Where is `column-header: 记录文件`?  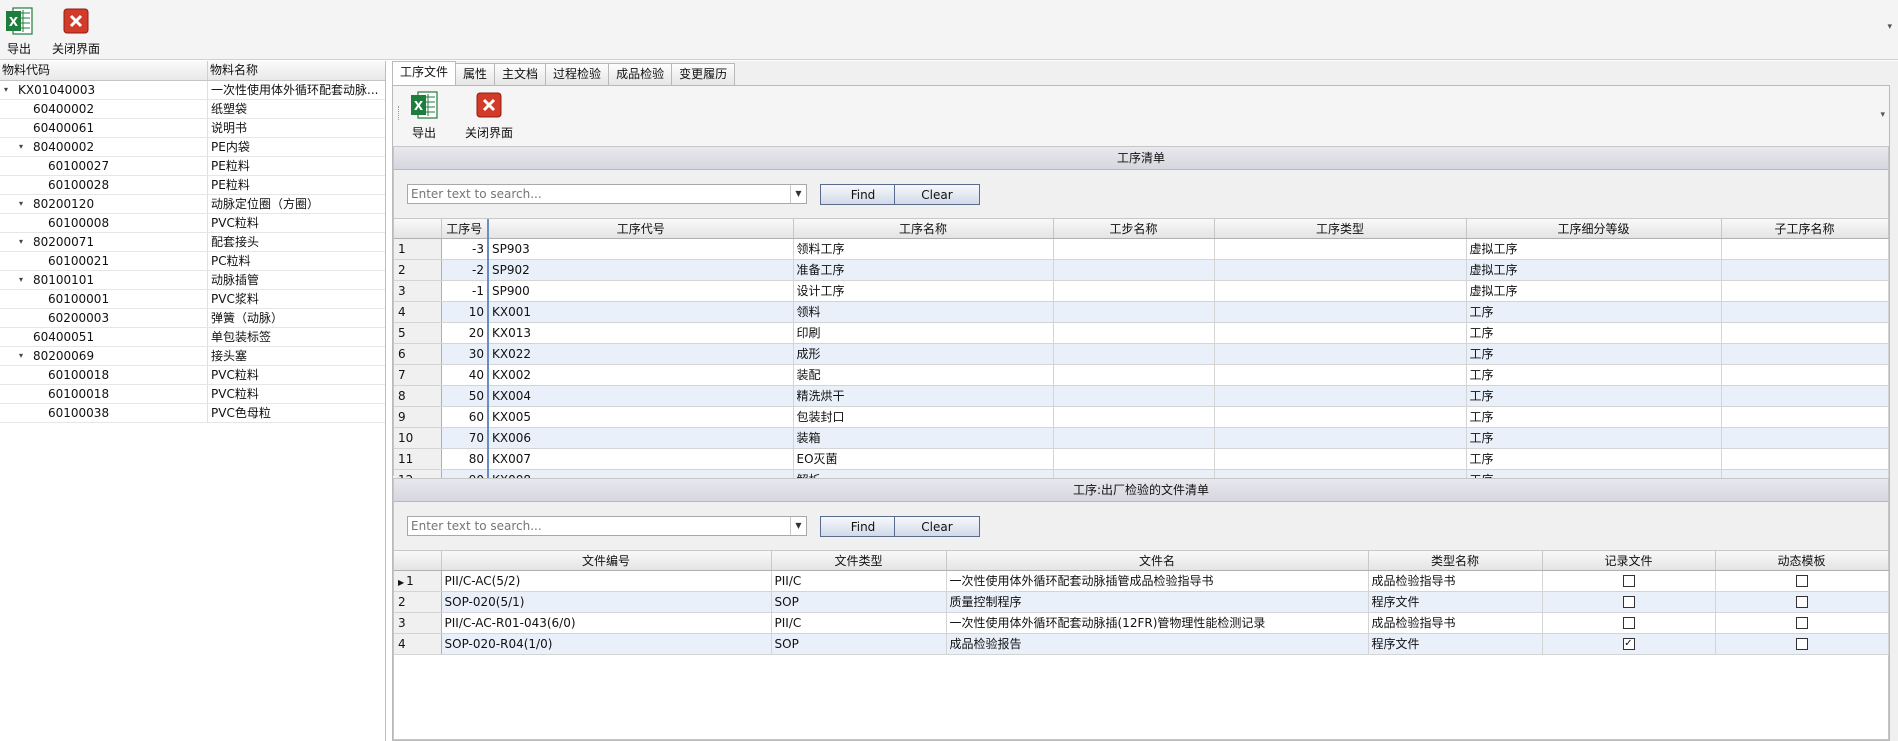
column-header: 记录文件 is located at coordinates (1629, 561).